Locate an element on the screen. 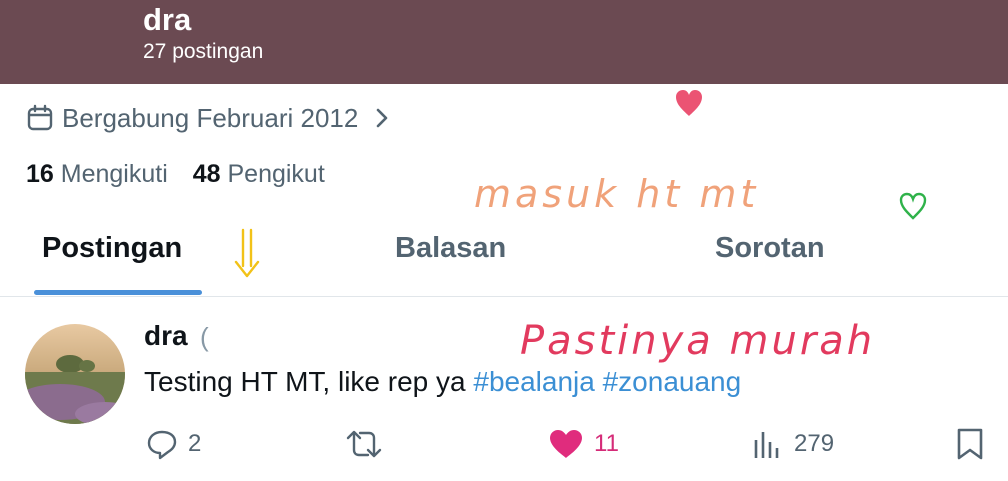 The image size is (1008, 481). reply-button: 2 is located at coordinates (173, 444).